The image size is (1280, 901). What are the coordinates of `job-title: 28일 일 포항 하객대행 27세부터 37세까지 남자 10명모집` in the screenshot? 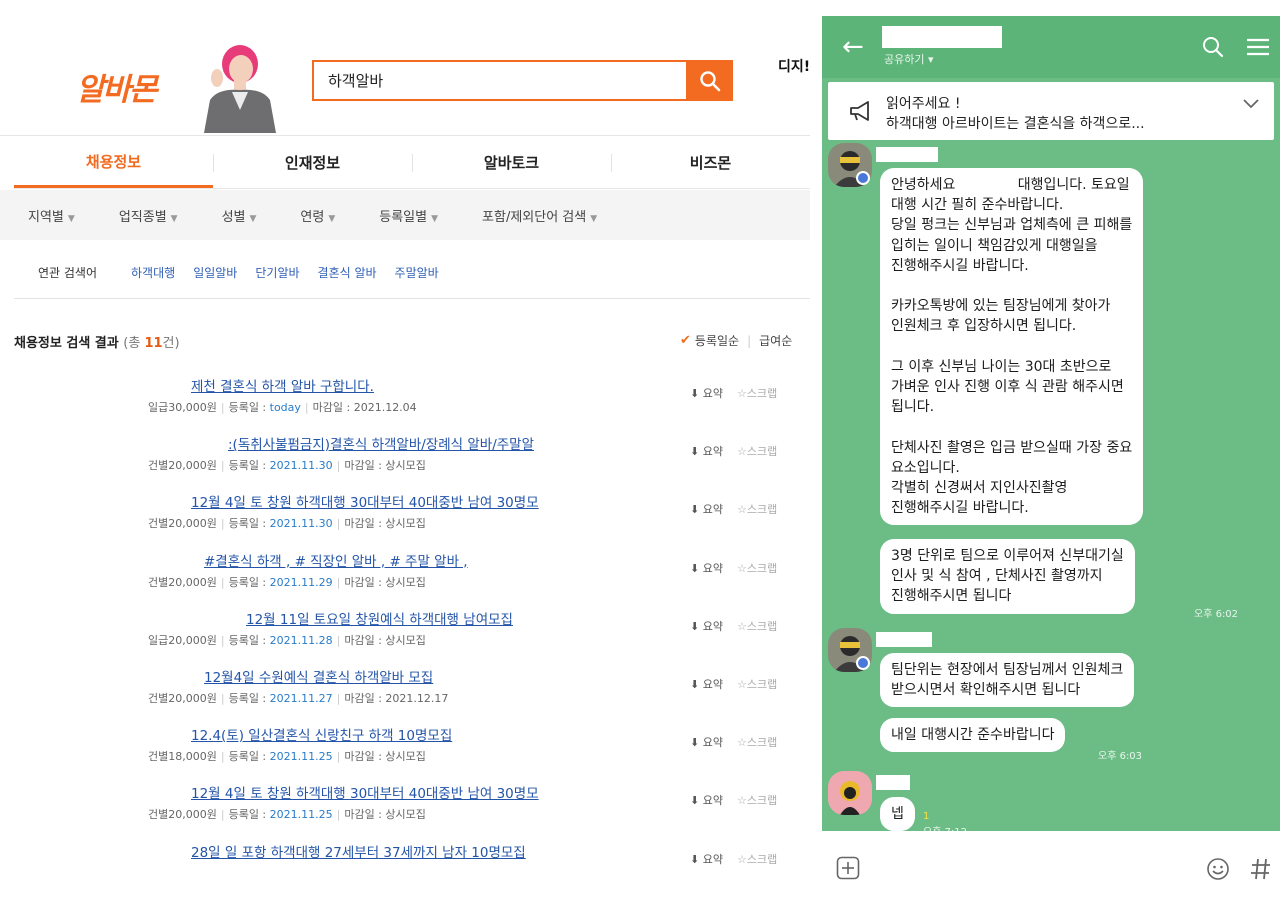 It's located at (358, 851).